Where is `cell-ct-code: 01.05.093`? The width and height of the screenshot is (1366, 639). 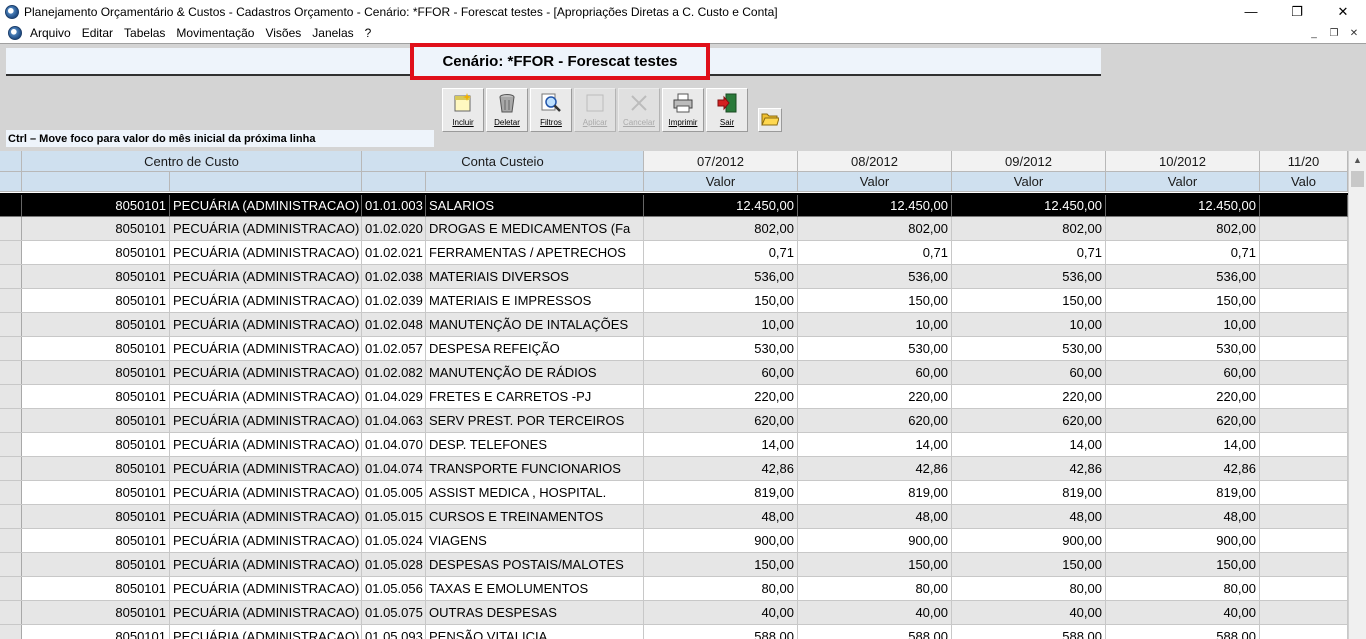 cell-ct-code: 01.05.093 is located at coordinates (394, 632).